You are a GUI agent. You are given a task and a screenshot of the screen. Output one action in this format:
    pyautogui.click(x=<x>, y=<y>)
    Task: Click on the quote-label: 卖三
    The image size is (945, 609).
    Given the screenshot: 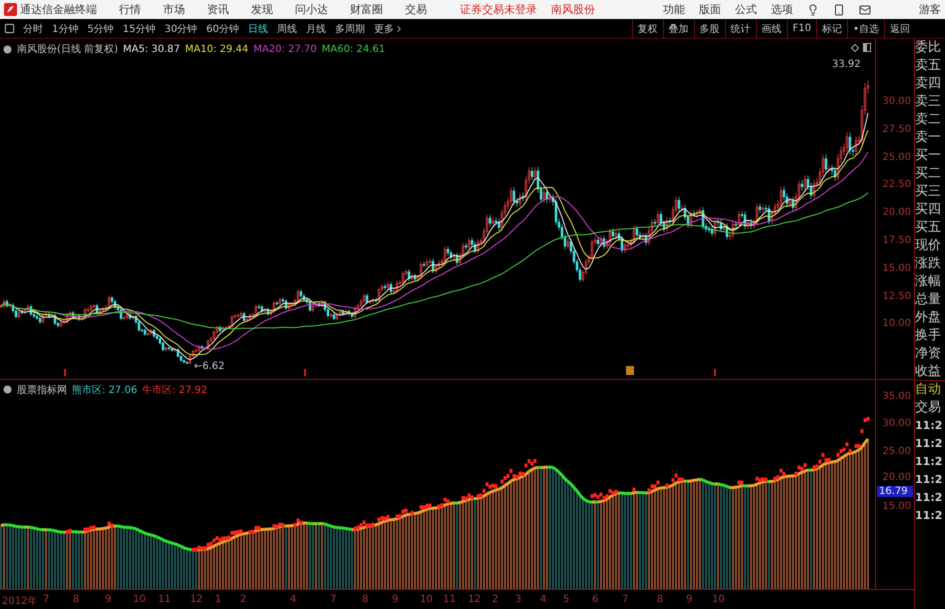 What is the action you would take?
    pyautogui.click(x=928, y=102)
    